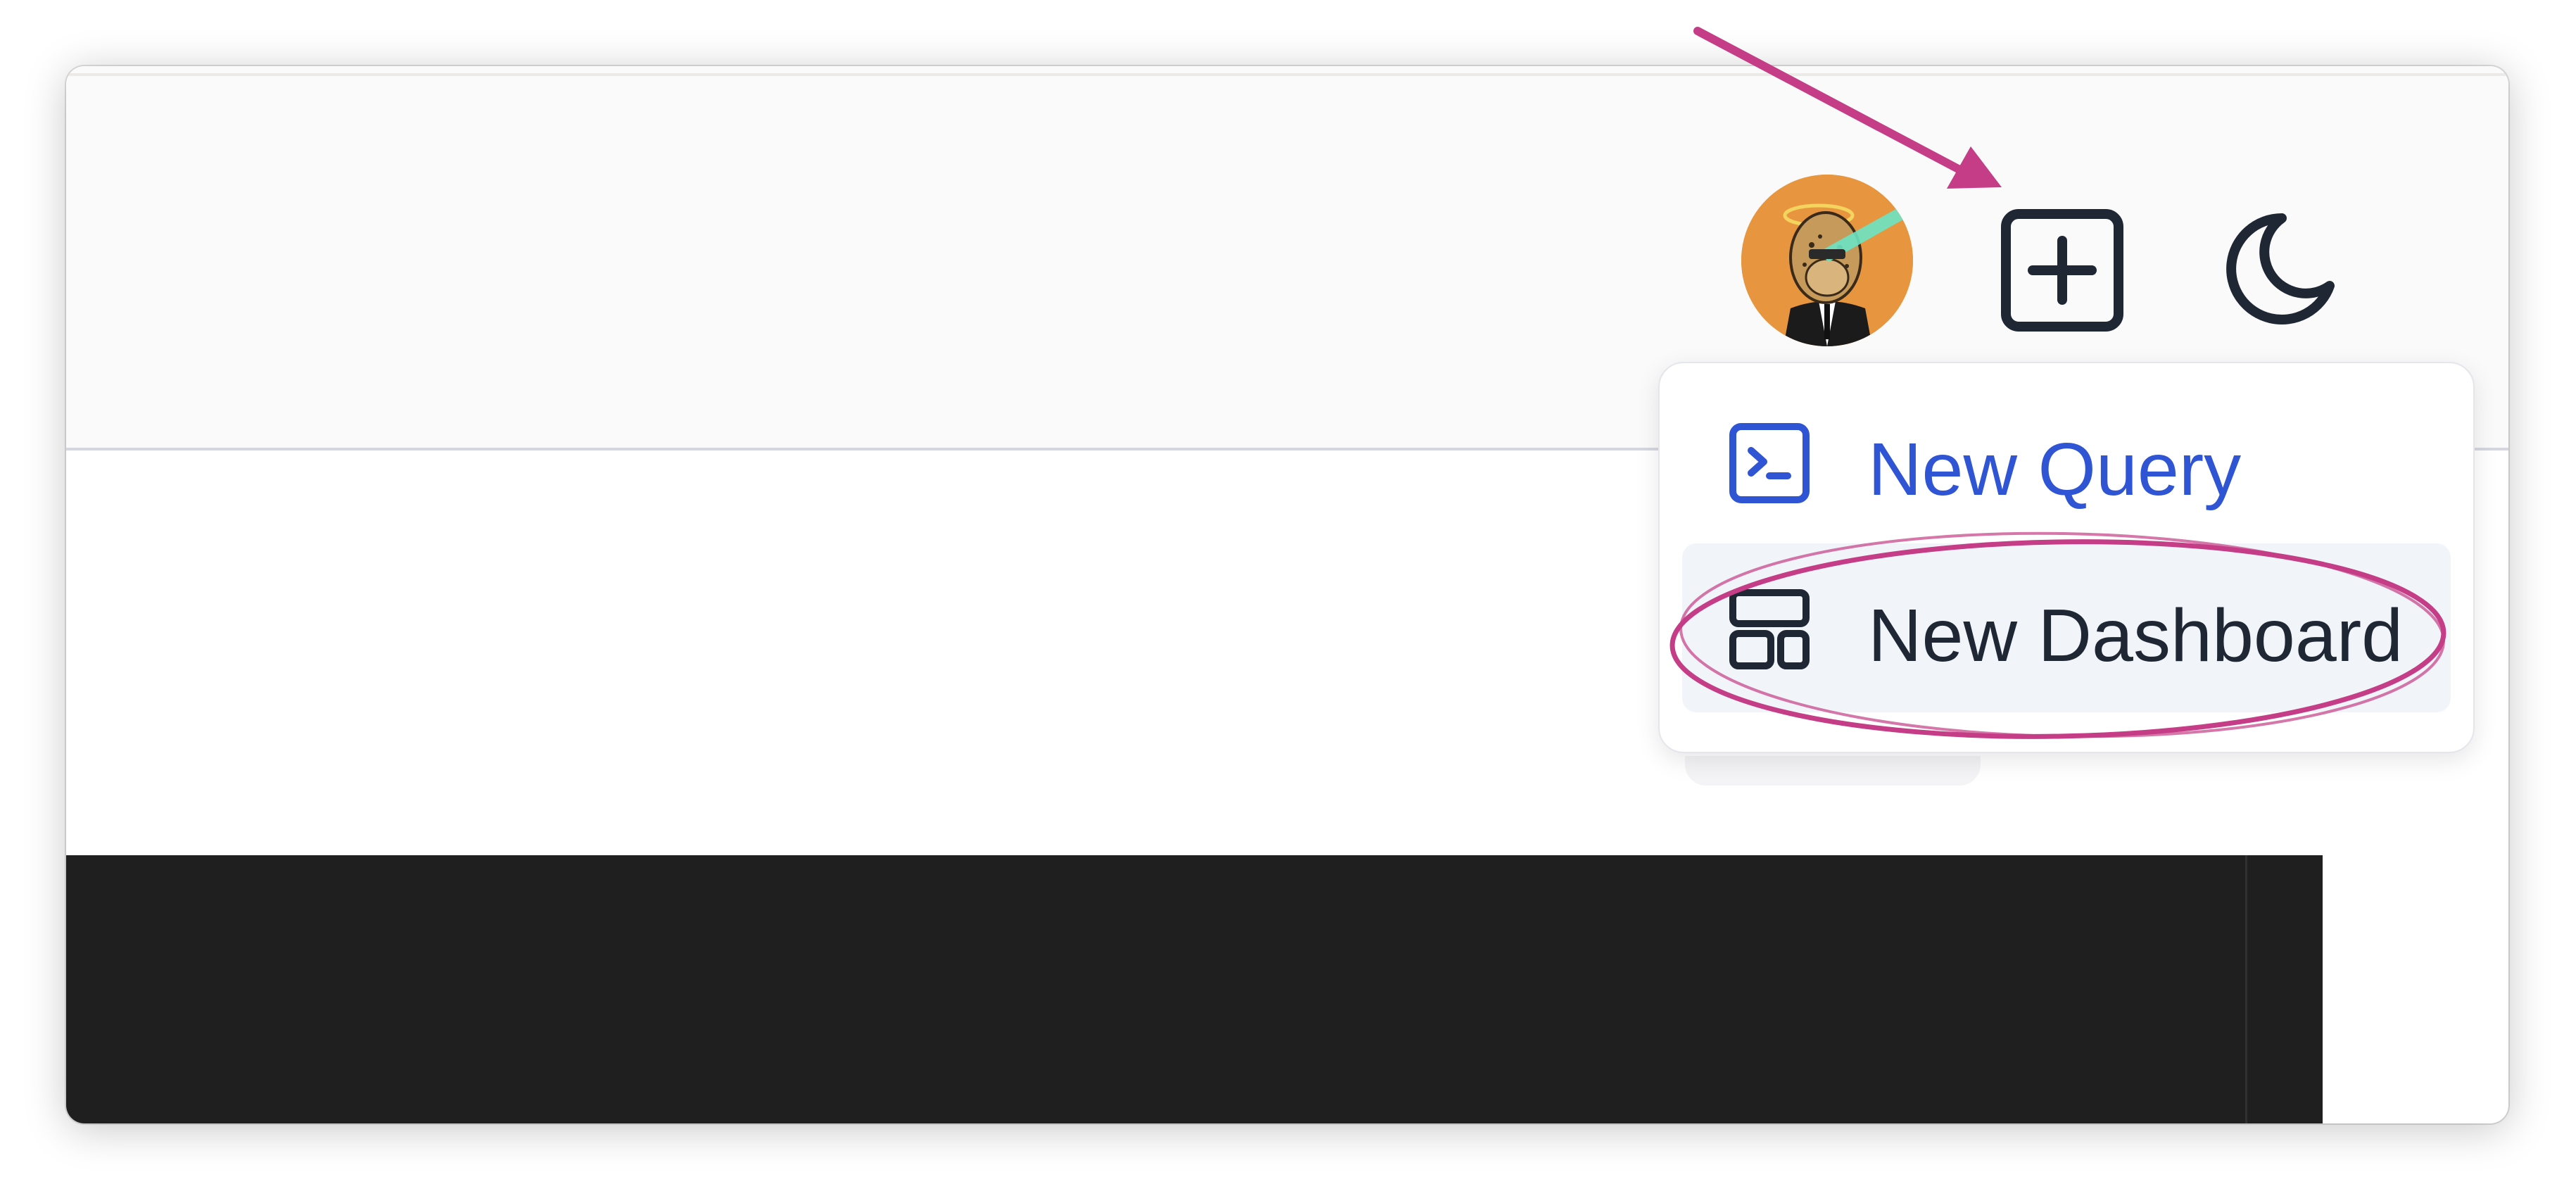 The image size is (2576, 1191). I want to click on hidden-button-edge, so click(1833, 771).